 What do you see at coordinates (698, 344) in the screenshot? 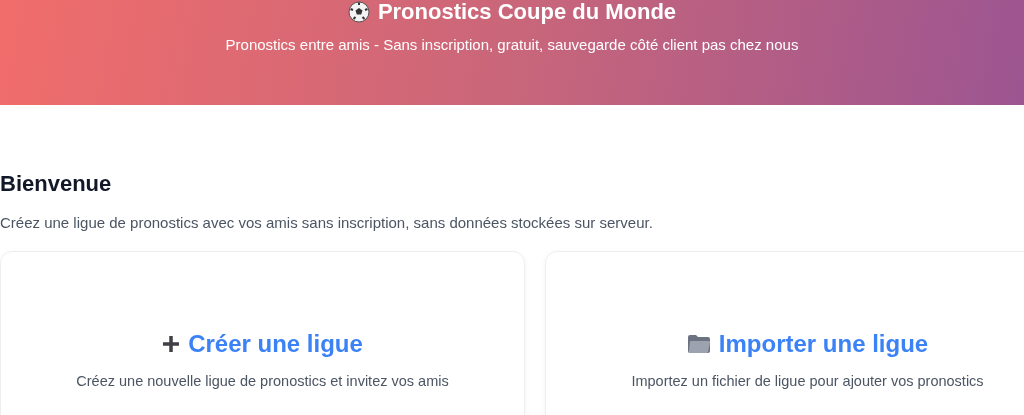
I see `folder-icon` at bounding box center [698, 344].